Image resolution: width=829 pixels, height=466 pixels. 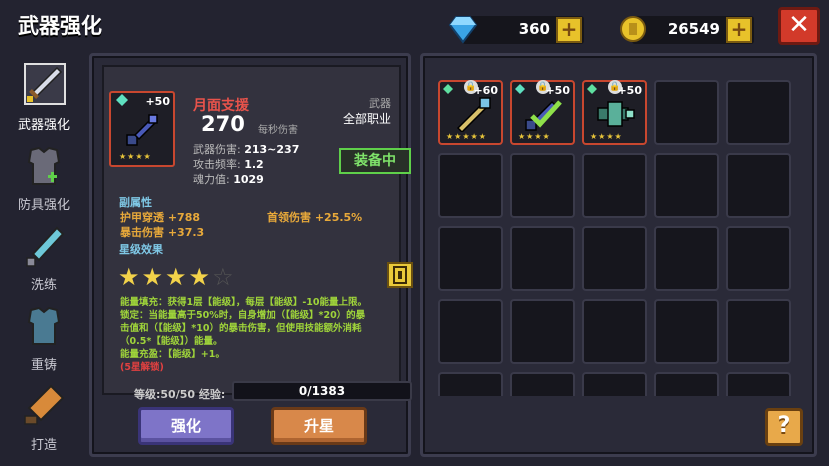 I want to click on crossbow-icon, so click(x=616, y=114).